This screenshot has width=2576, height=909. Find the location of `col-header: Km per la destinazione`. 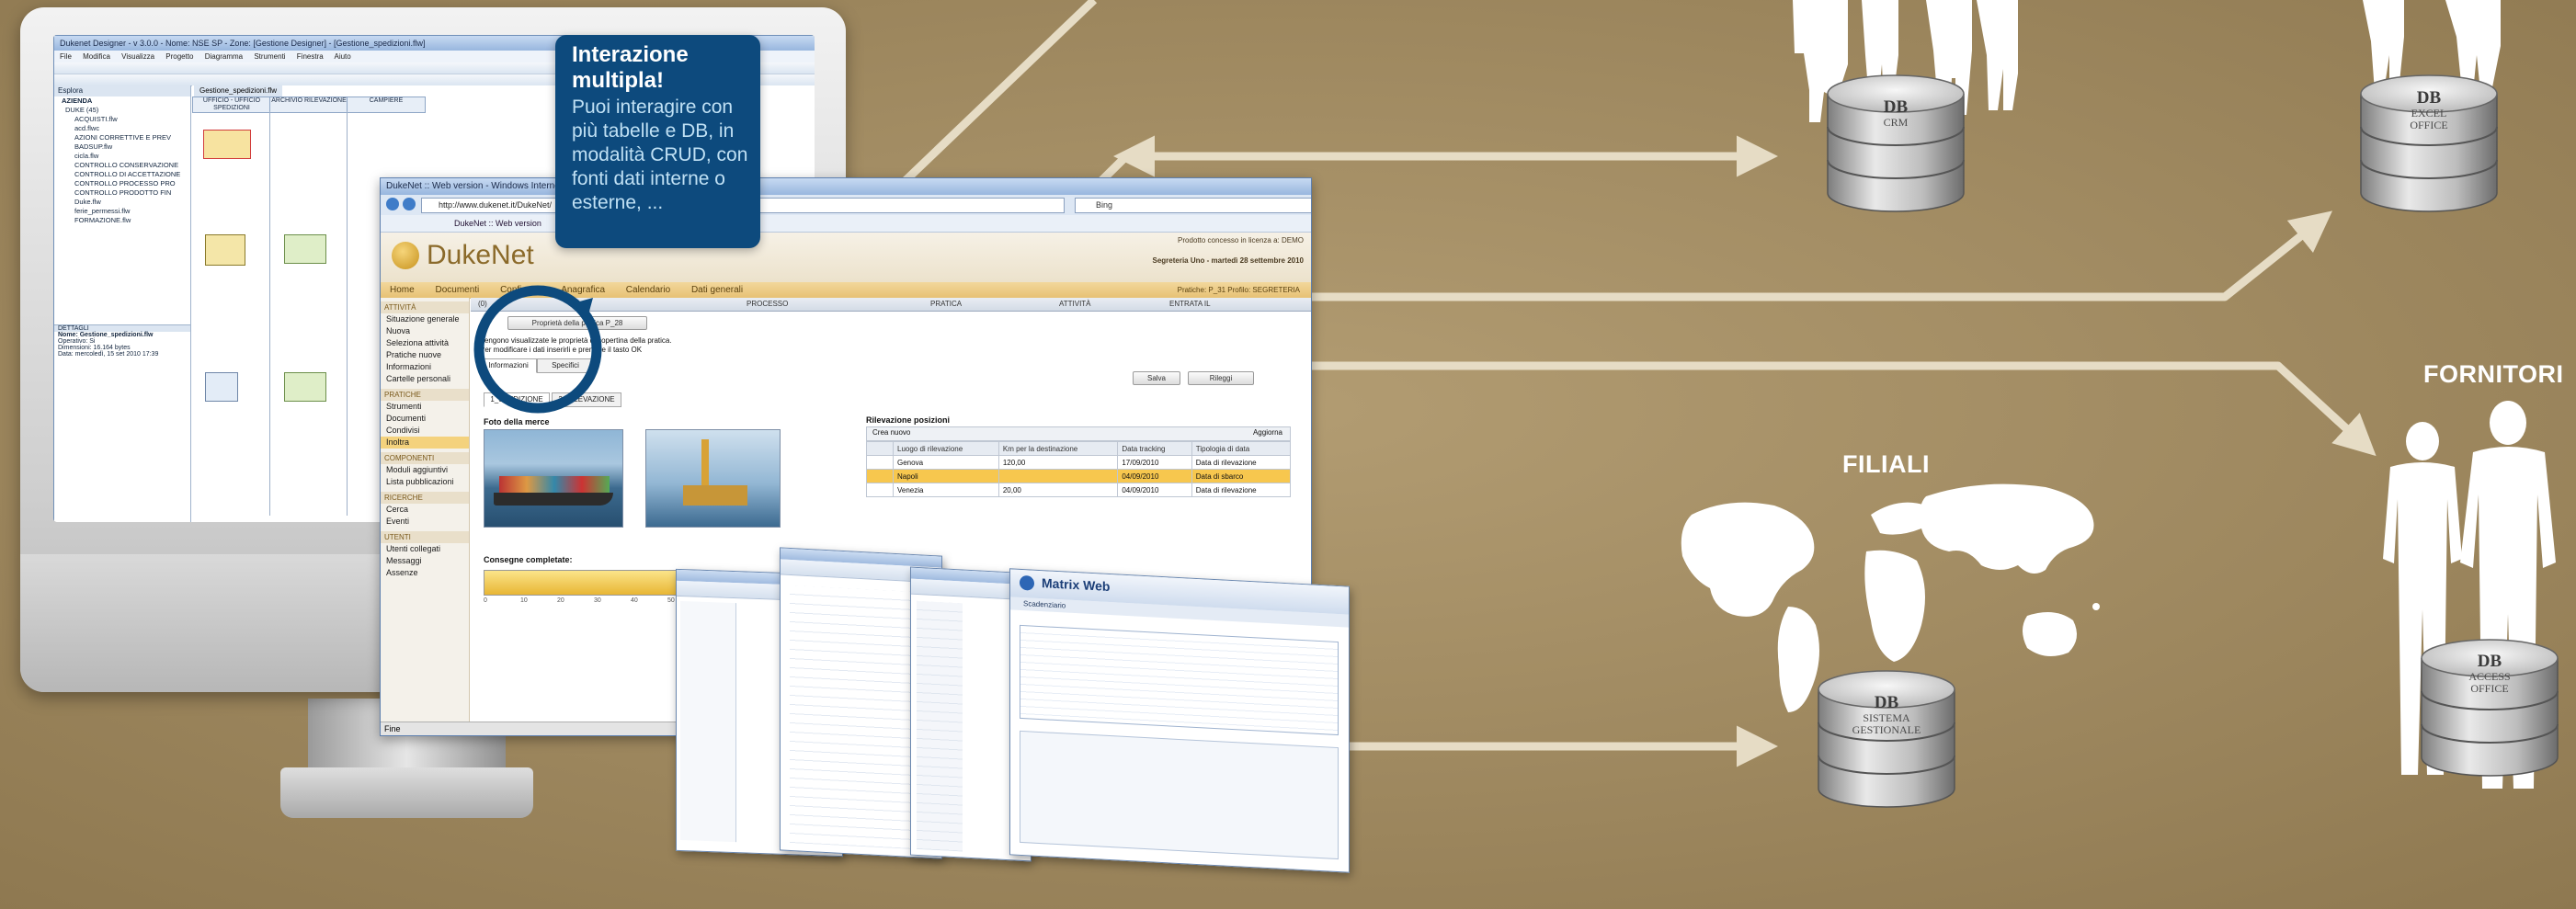

col-header: Km per la destinazione is located at coordinates (1058, 448).